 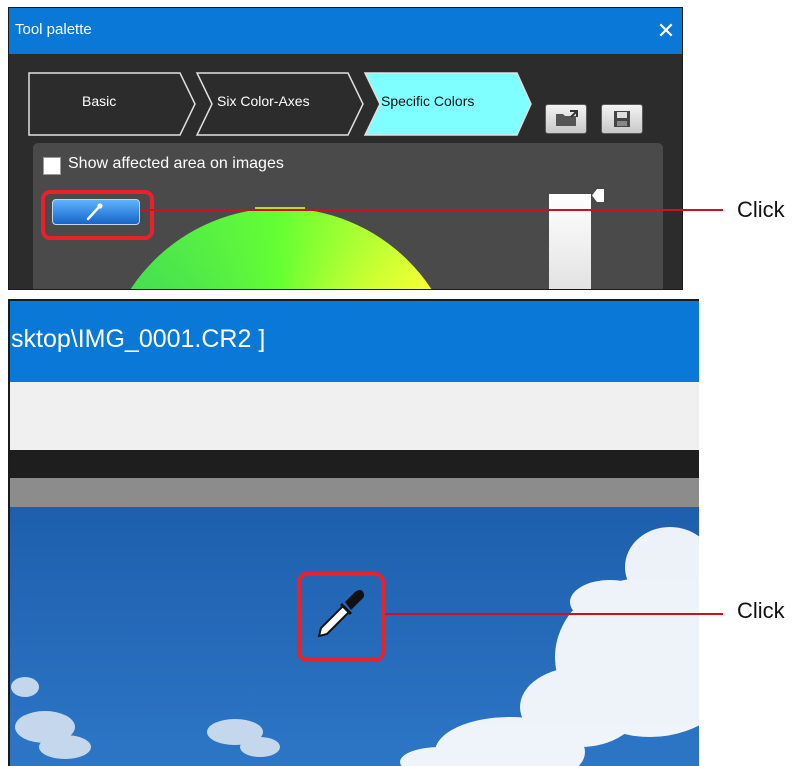 I want to click on viewer-toolbar, so click(x=354, y=416).